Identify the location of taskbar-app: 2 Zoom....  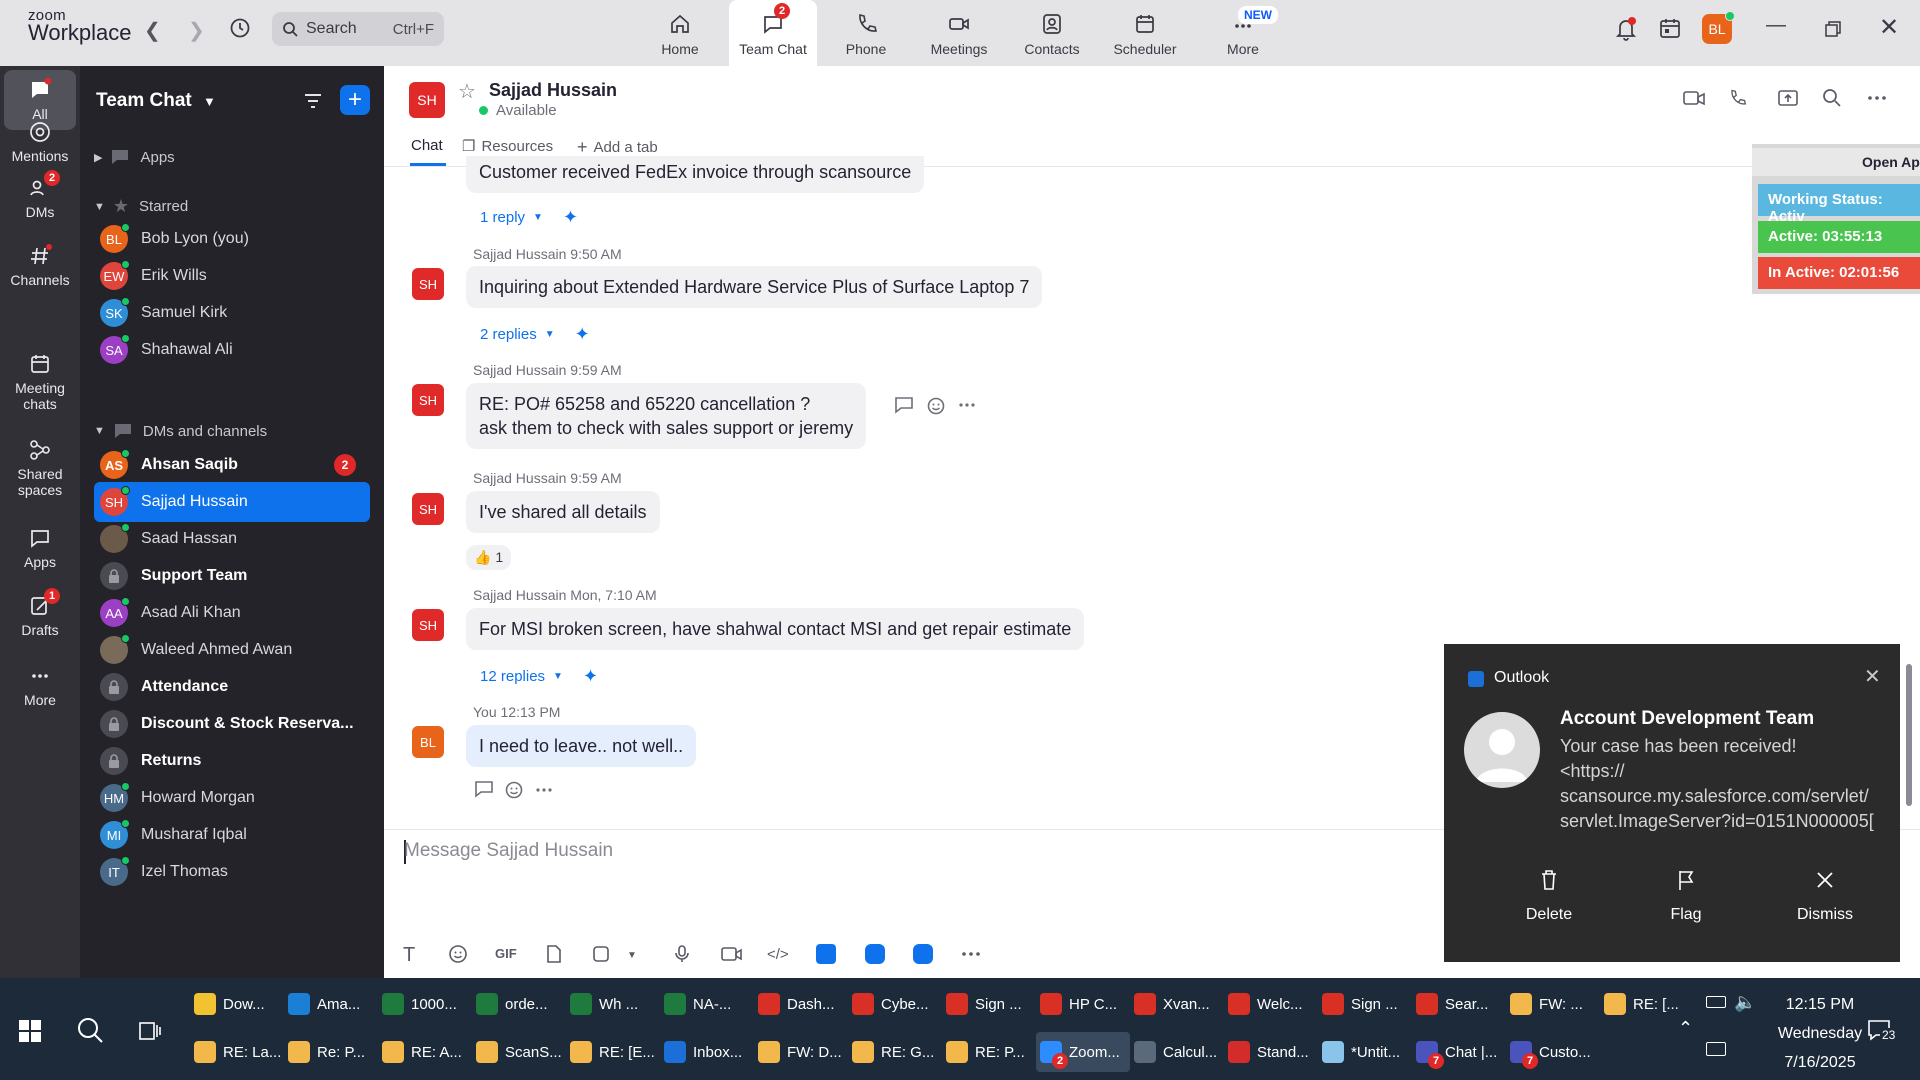
(1083, 1052).